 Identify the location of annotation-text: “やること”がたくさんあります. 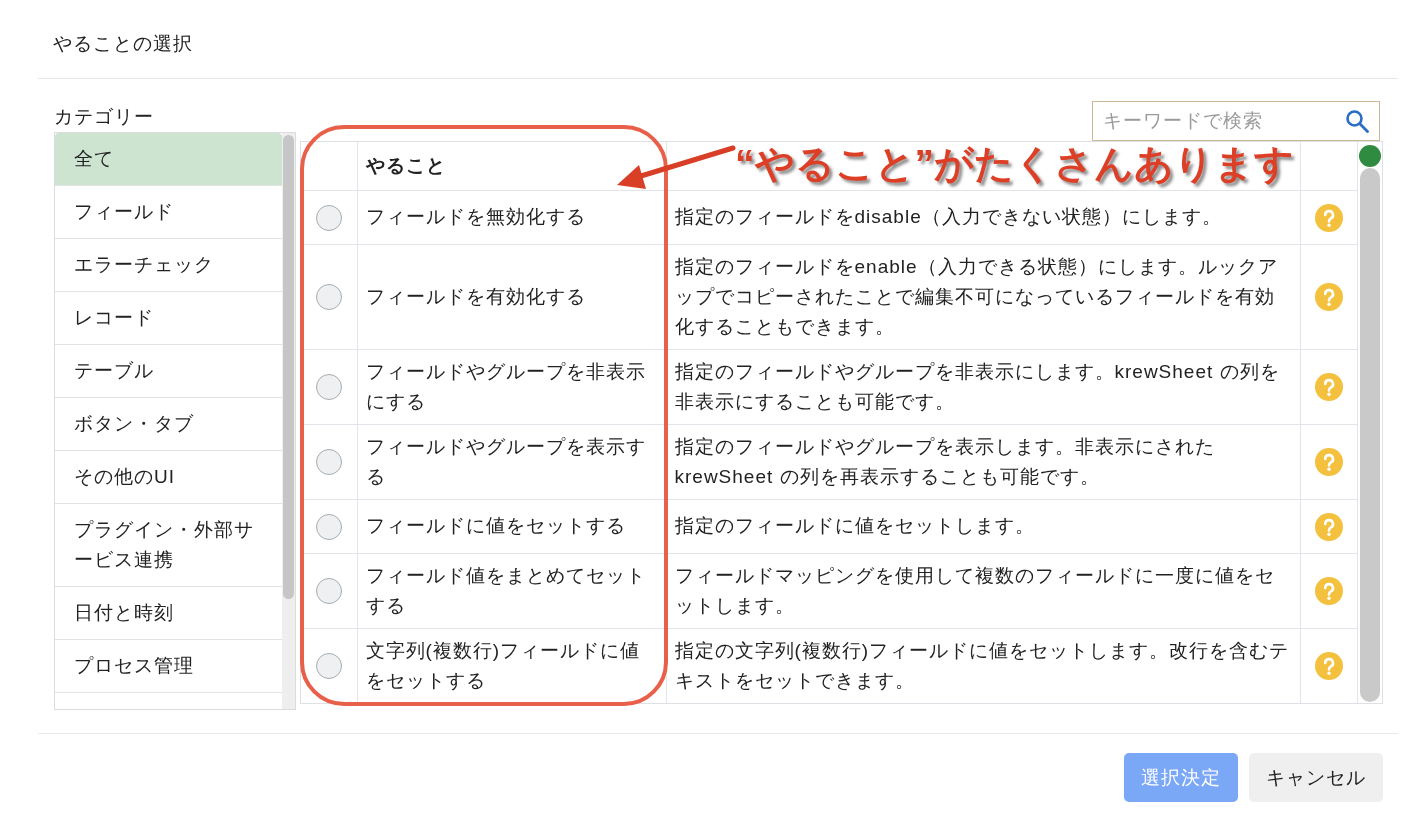
(1014, 164).